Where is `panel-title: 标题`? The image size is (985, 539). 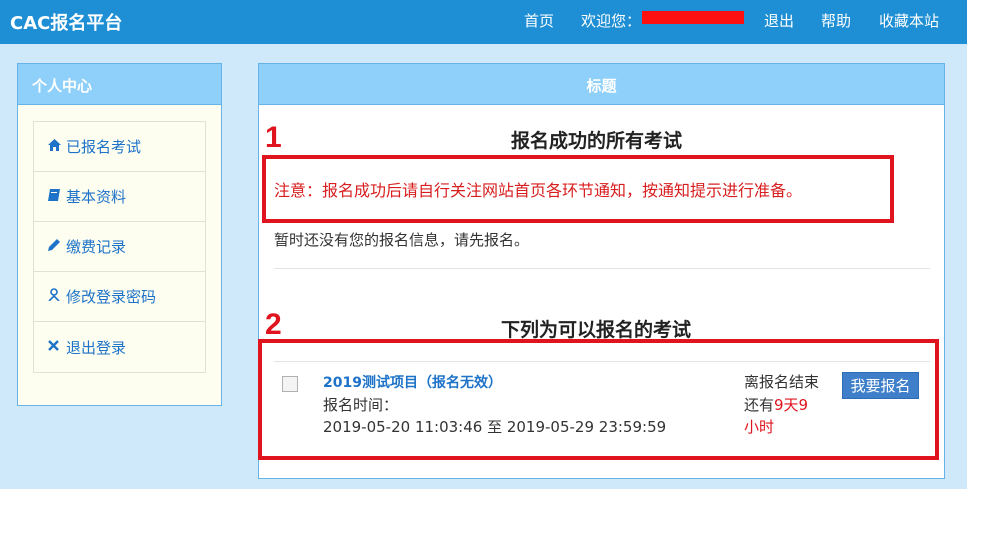 panel-title: 标题 is located at coordinates (601, 84).